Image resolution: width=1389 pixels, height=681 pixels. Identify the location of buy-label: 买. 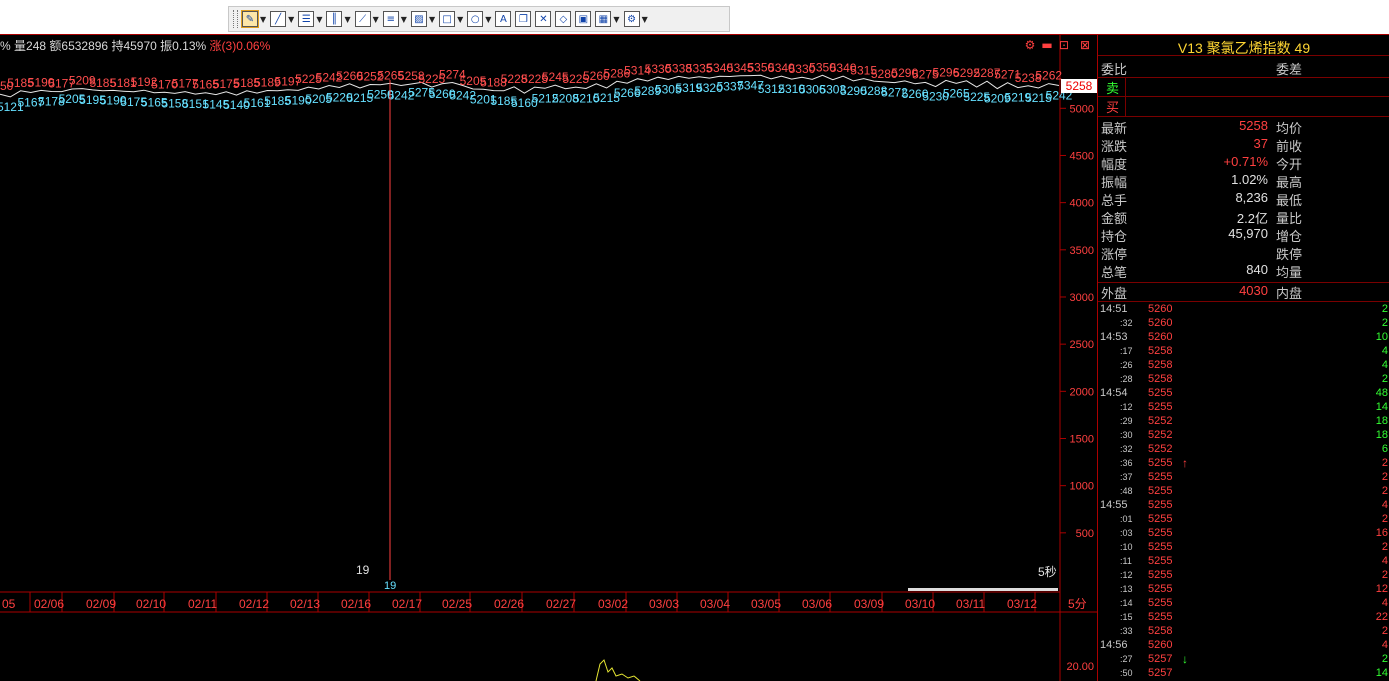
(1113, 107).